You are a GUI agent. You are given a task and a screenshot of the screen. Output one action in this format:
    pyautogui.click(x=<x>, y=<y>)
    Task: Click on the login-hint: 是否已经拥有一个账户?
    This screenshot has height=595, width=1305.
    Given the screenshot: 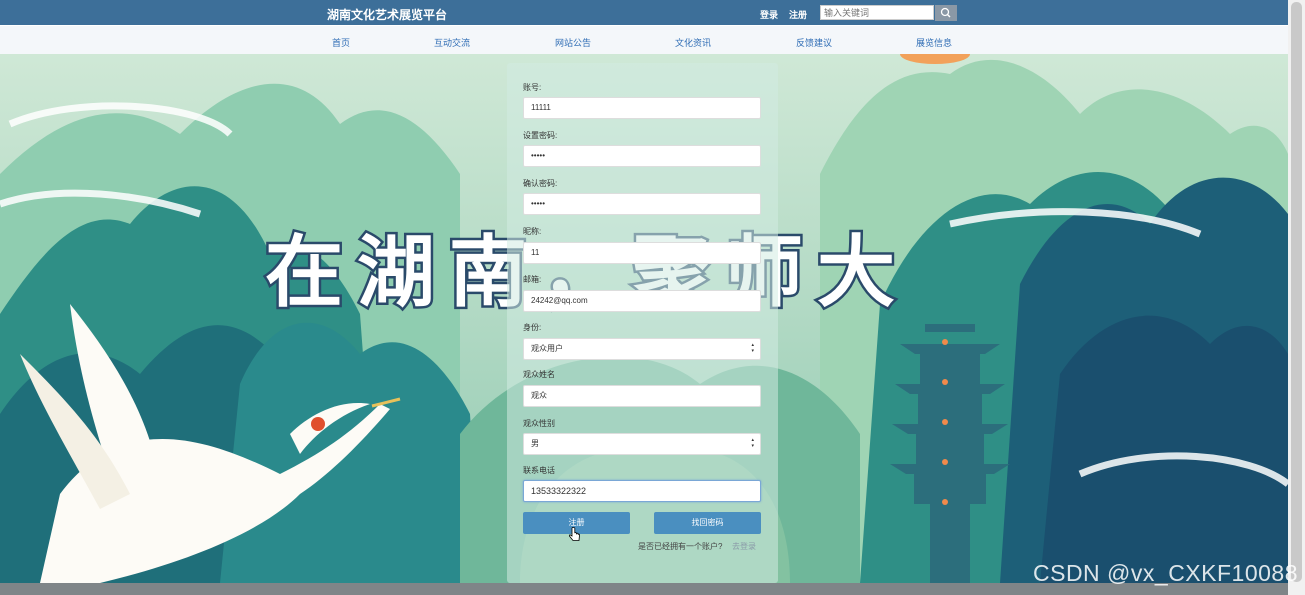 What is the action you would take?
    pyautogui.click(x=680, y=546)
    